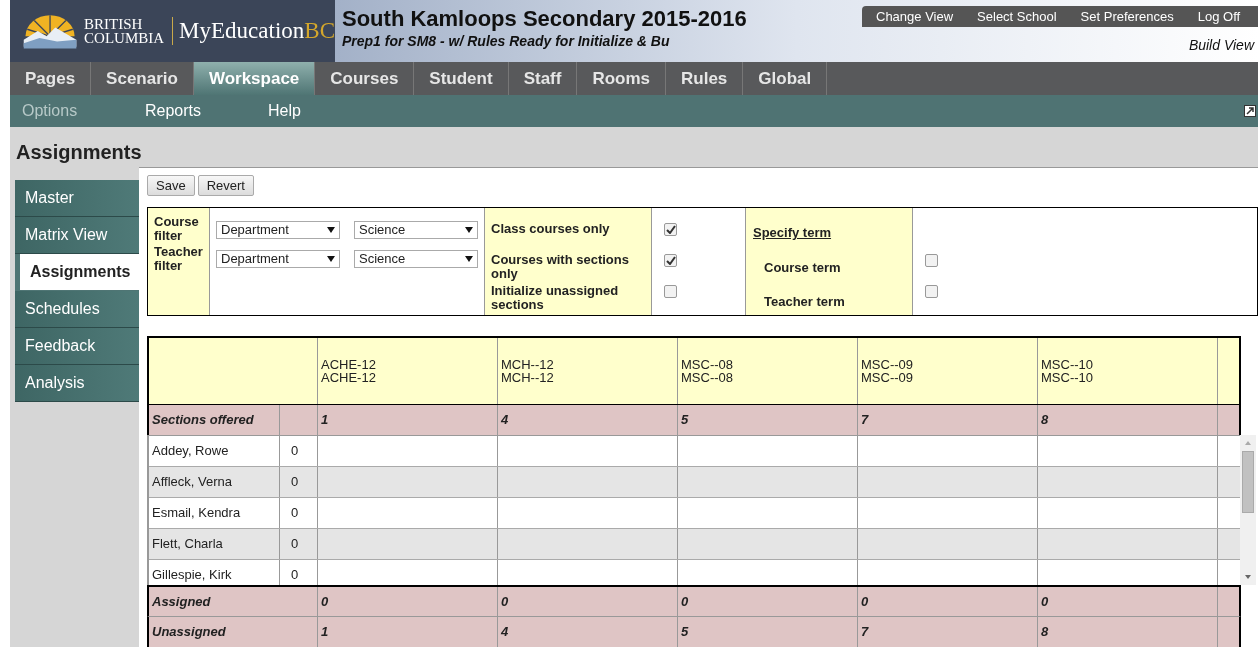 The height and width of the screenshot is (647, 1258). What do you see at coordinates (79, 152) in the screenshot?
I see `page-title: Assignments` at bounding box center [79, 152].